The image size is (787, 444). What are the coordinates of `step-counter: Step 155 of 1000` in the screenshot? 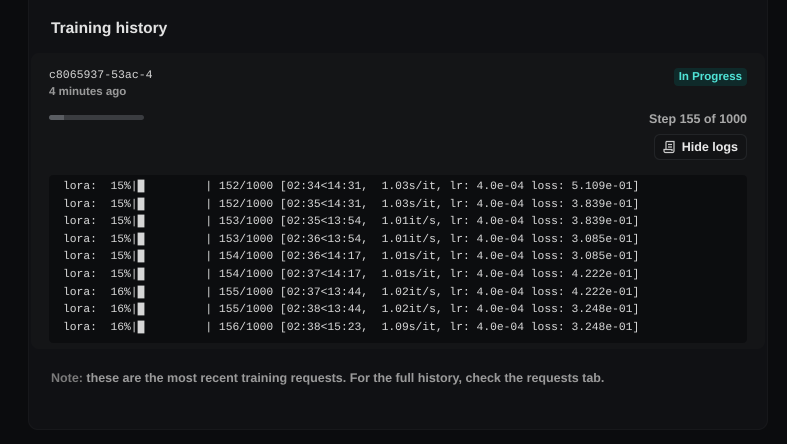 It's located at (698, 119).